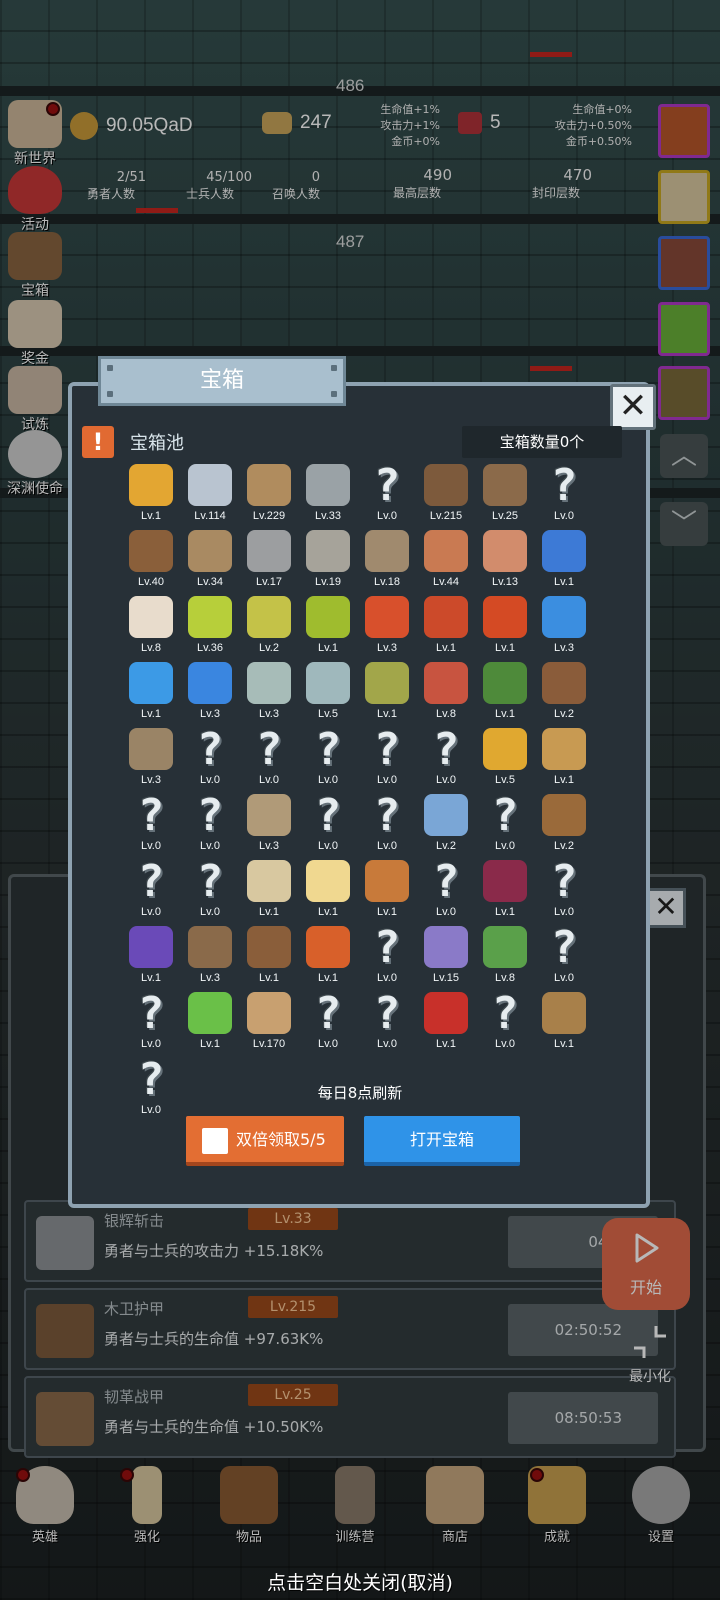 The height and width of the screenshot is (1600, 720). I want to click on chest-item: Lv.215, so click(446, 495).